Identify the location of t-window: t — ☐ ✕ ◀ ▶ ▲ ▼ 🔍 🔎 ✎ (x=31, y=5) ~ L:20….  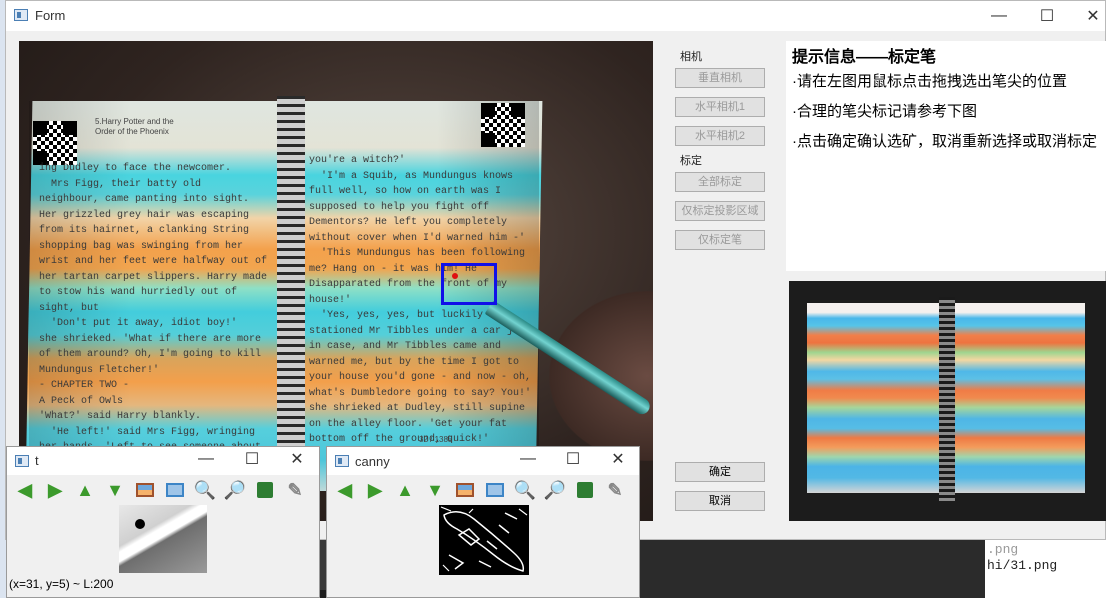
(163, 522).